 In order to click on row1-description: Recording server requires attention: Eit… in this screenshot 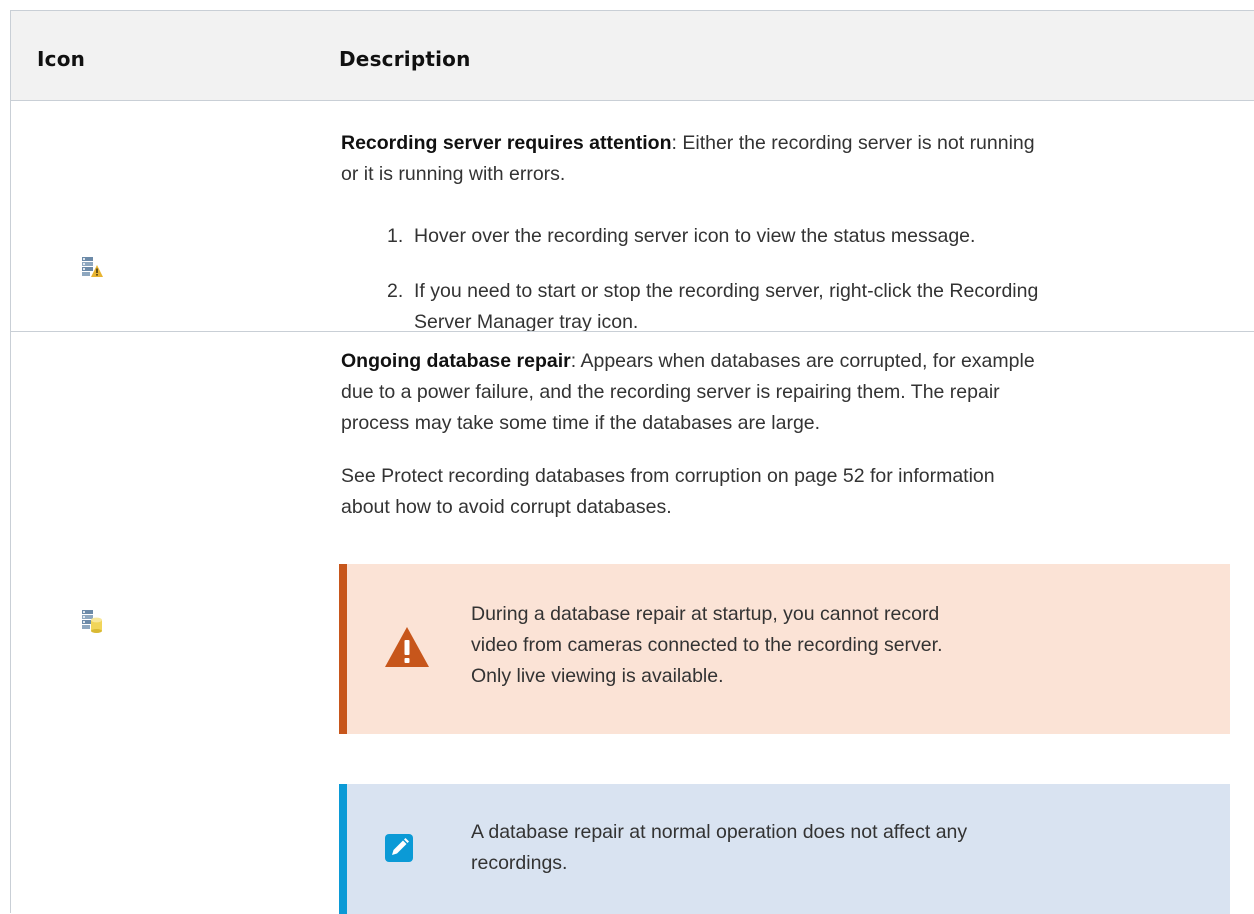, I will do `click(688, 143)`.